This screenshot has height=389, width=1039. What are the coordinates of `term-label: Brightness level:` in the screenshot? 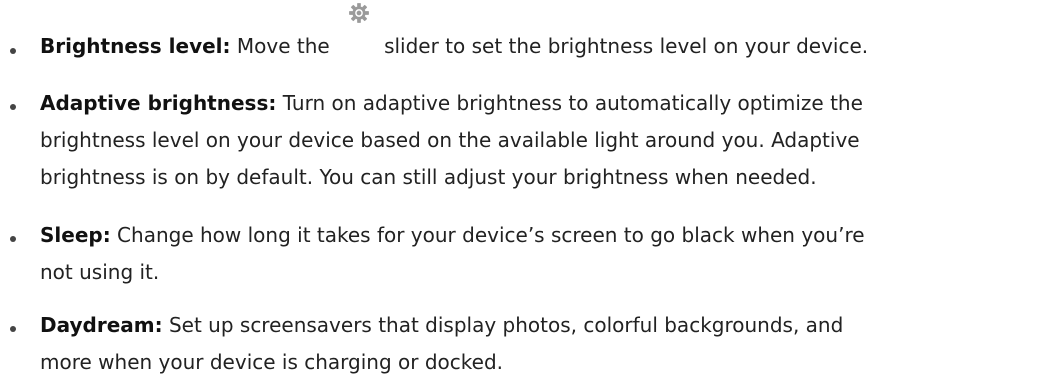 It's located at (135, 46).